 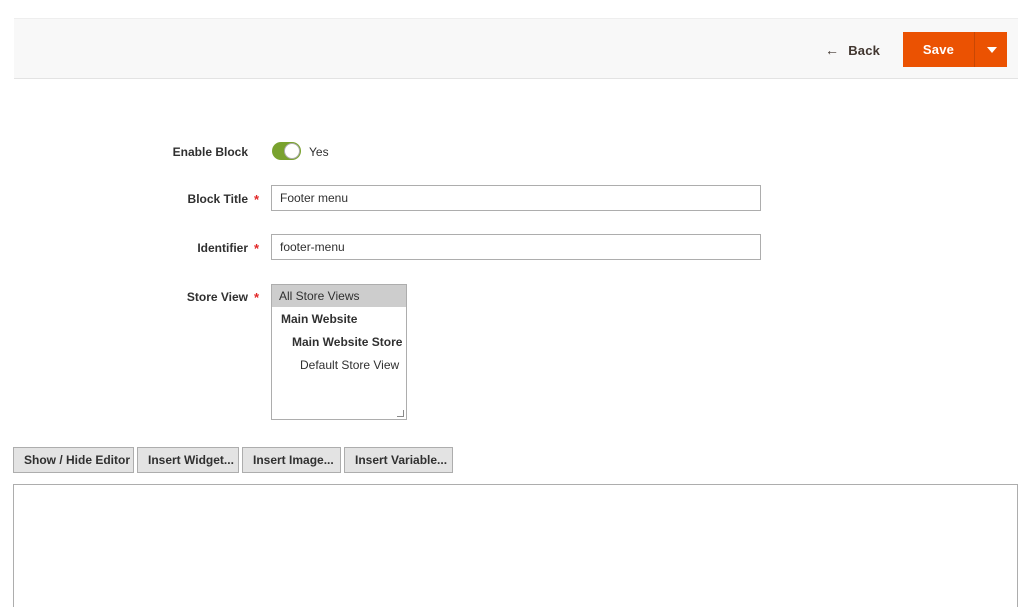 I want to click on save-options-toggle, so click(x=990, y=49).